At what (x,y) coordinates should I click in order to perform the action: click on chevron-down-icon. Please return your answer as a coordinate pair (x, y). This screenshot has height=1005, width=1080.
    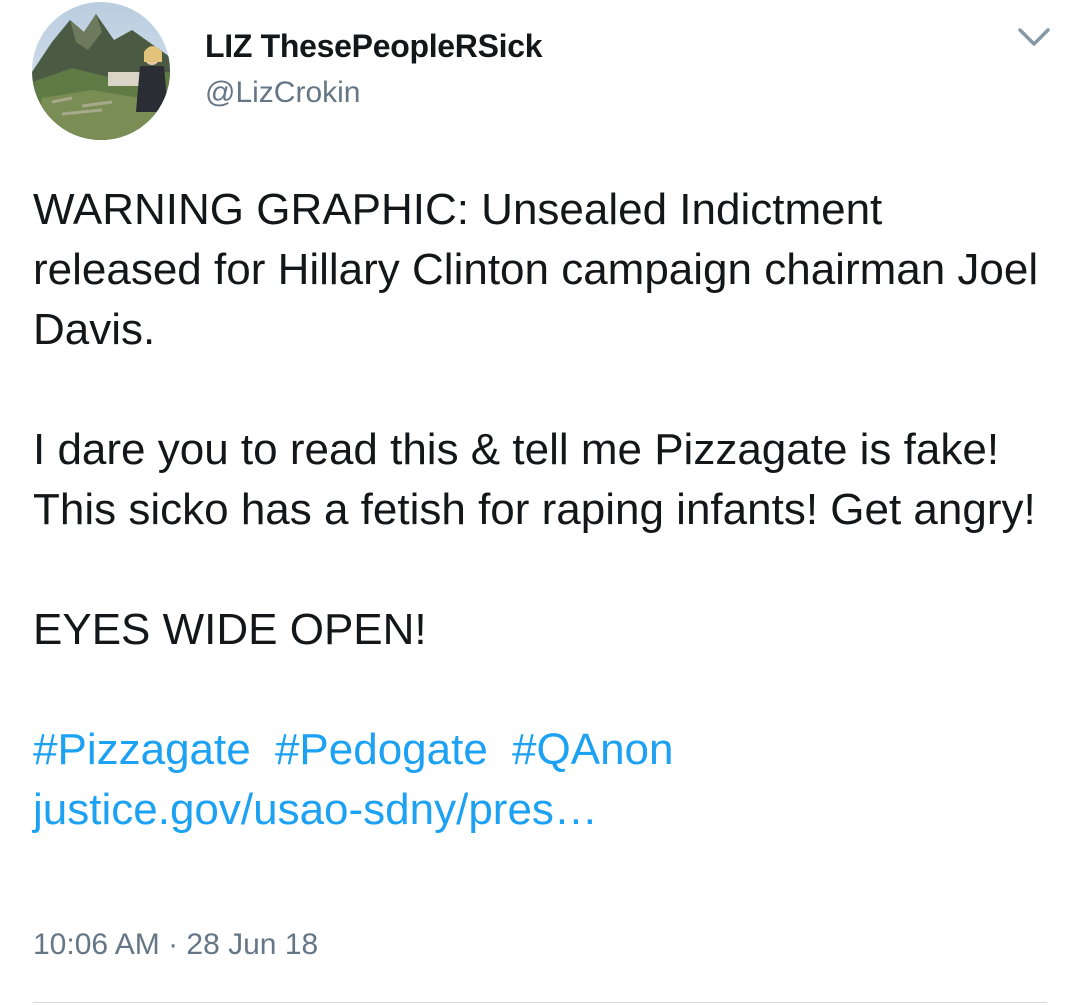
    Looking at the image, I should click on (1034, 38).